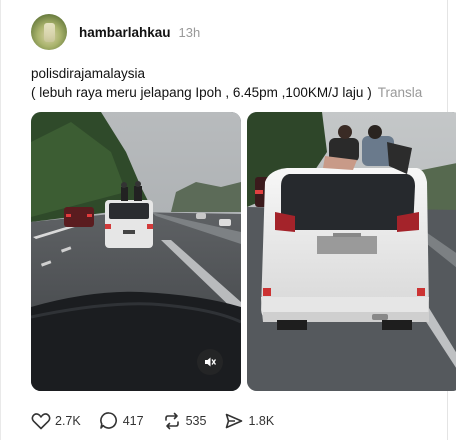 This screenshot has height=440, width=456. I want to click on post-time: 13h, so click(189, 32).